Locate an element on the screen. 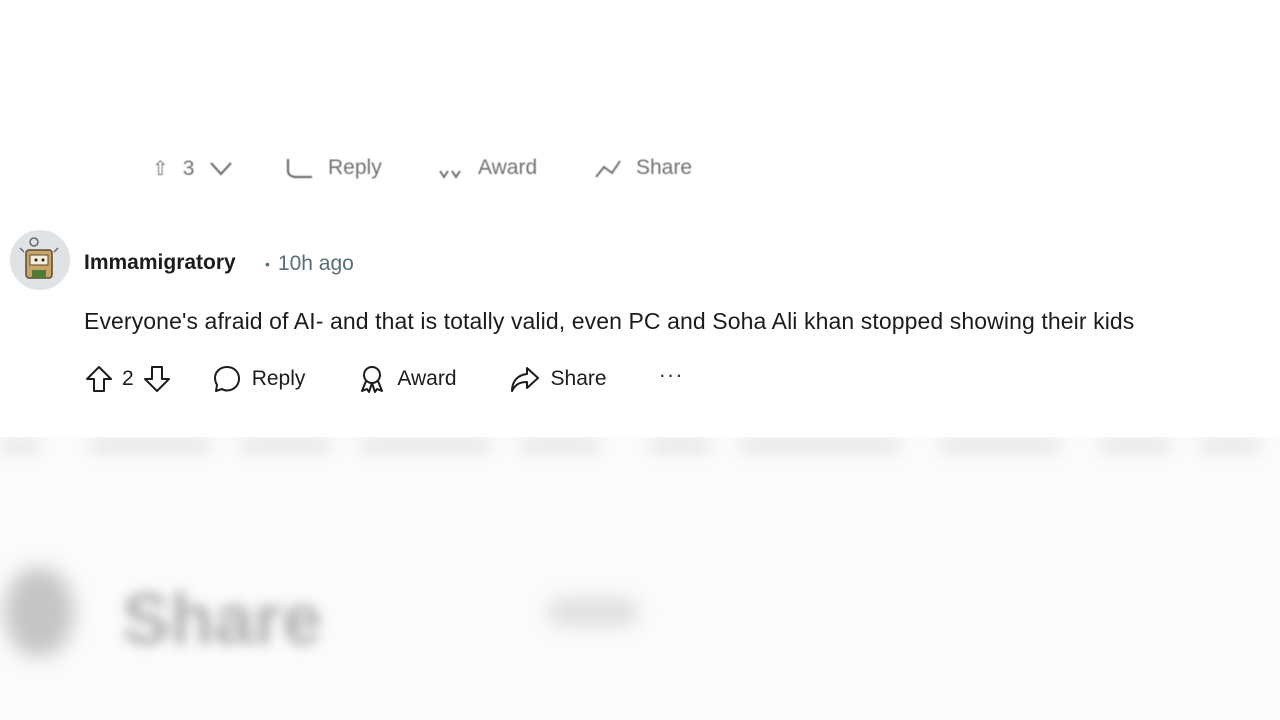 The height and width of the screenshot is (720, 1280). blurred-share-heading: Share is located at coordinates (222, 620).